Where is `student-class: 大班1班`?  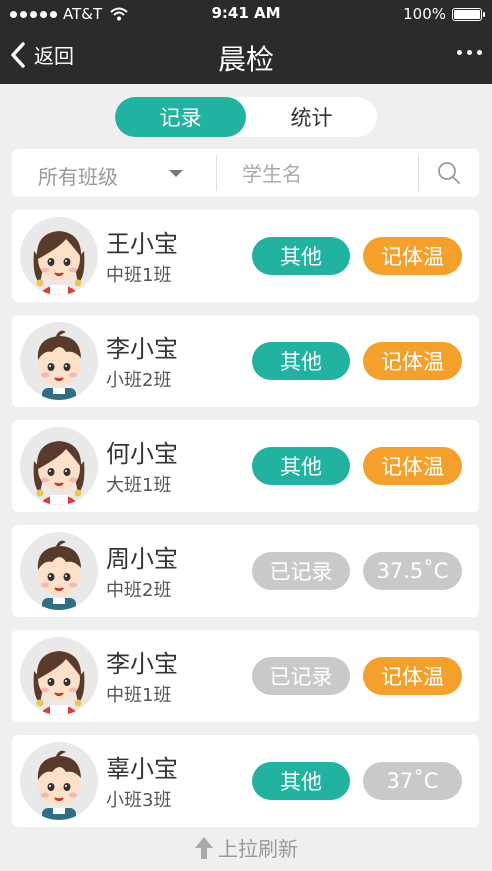
student-class: 大班1班 is located at coordinates (139, 485).